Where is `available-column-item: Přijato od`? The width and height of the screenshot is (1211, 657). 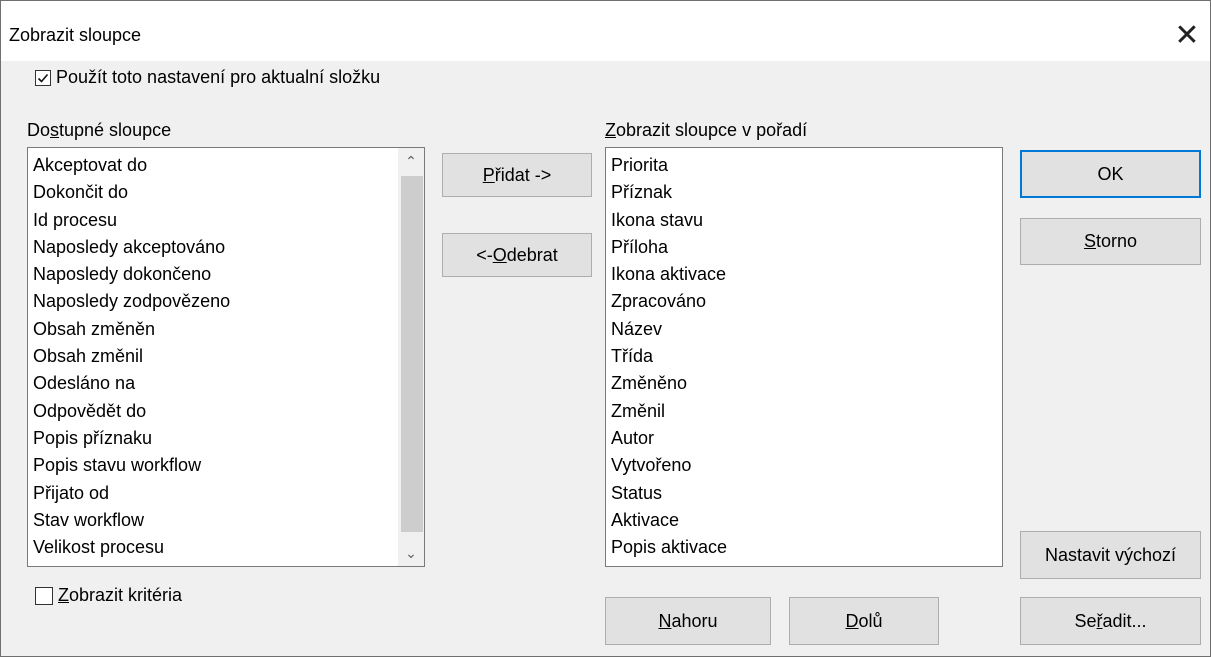
available-column-item: Přijato od is located at coordinates (226, 493).